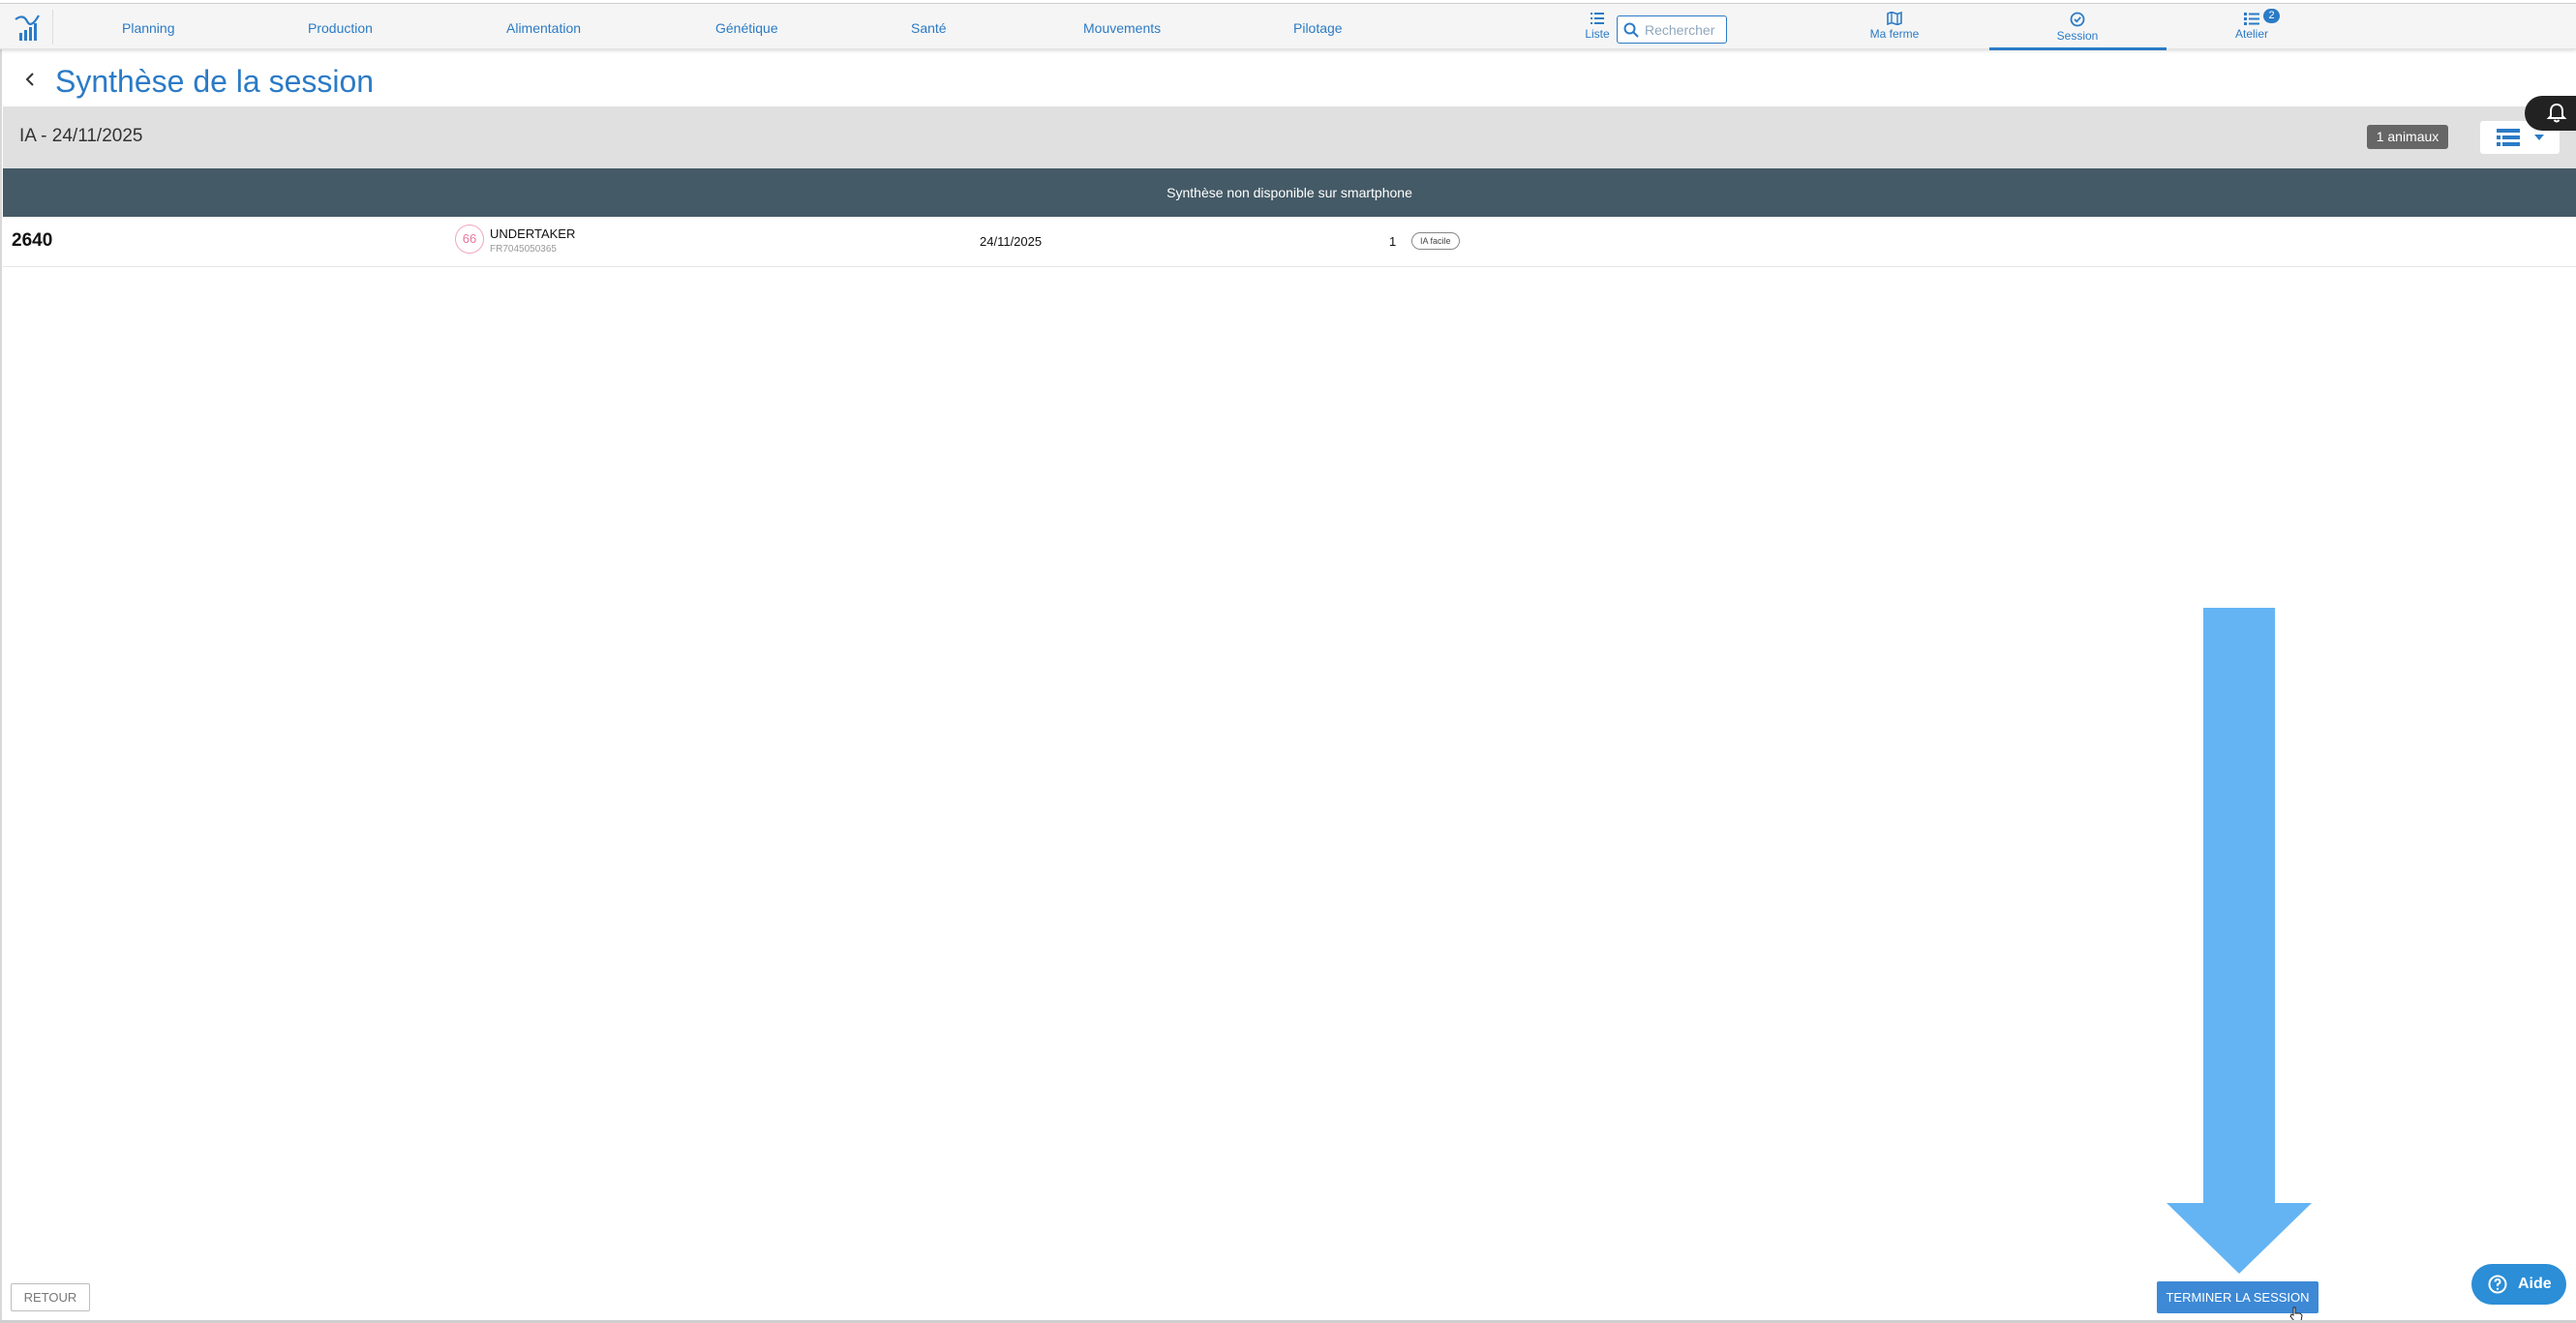 This screenshot has height=1323, width=2576. I want to click on animal-avatar: 66, so click(469, 240).